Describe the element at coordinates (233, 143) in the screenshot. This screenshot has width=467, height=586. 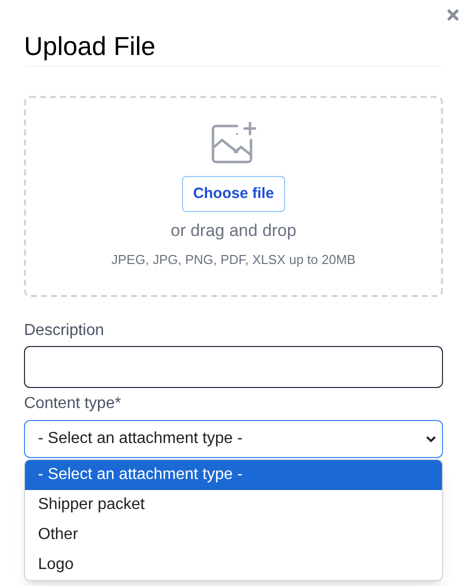
I see `add-image-icon` at that location.